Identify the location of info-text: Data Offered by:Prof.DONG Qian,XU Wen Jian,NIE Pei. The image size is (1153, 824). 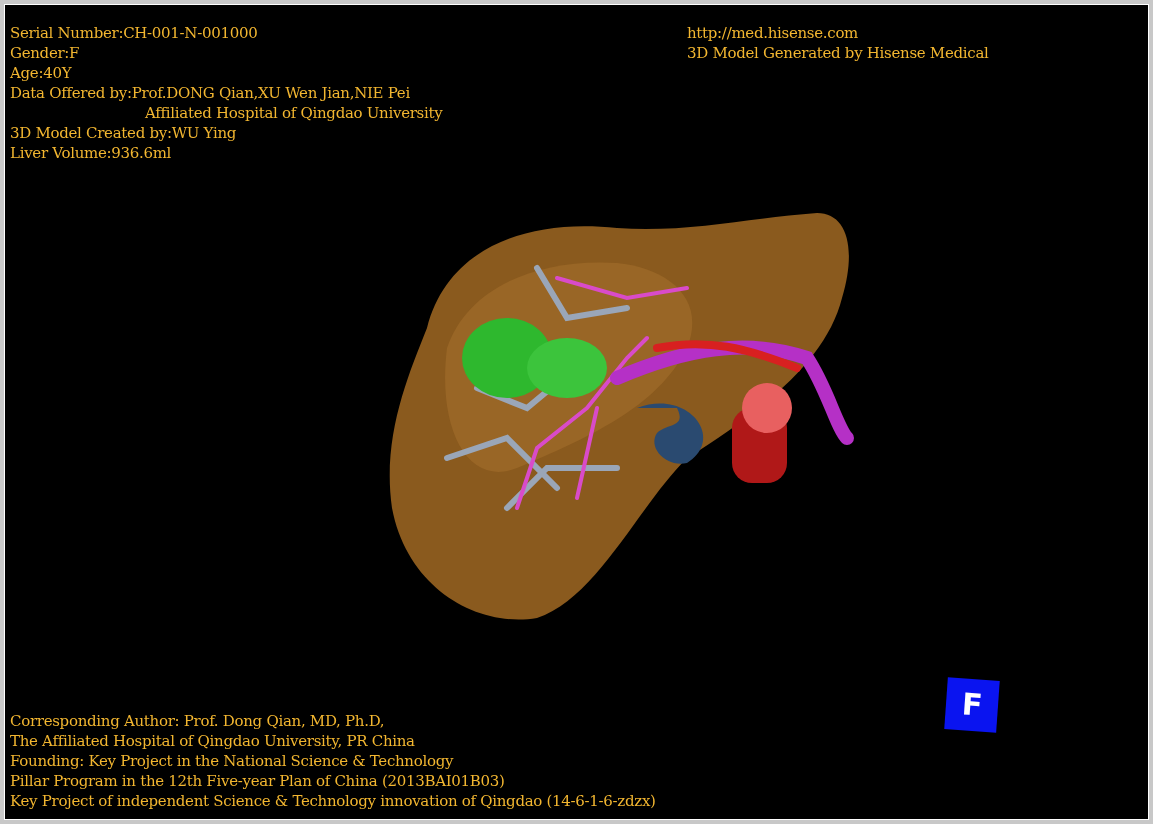
(210, 93).